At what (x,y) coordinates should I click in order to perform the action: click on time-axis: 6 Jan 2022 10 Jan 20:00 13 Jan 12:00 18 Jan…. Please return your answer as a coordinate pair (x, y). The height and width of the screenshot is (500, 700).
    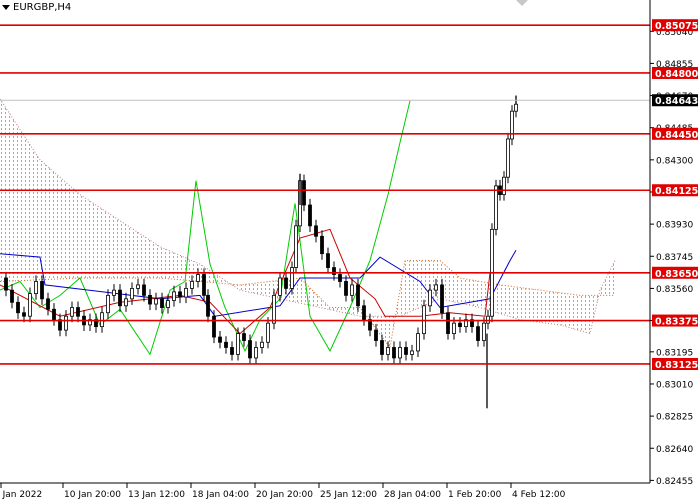
    Looking at the image, I should click on (283, 491).